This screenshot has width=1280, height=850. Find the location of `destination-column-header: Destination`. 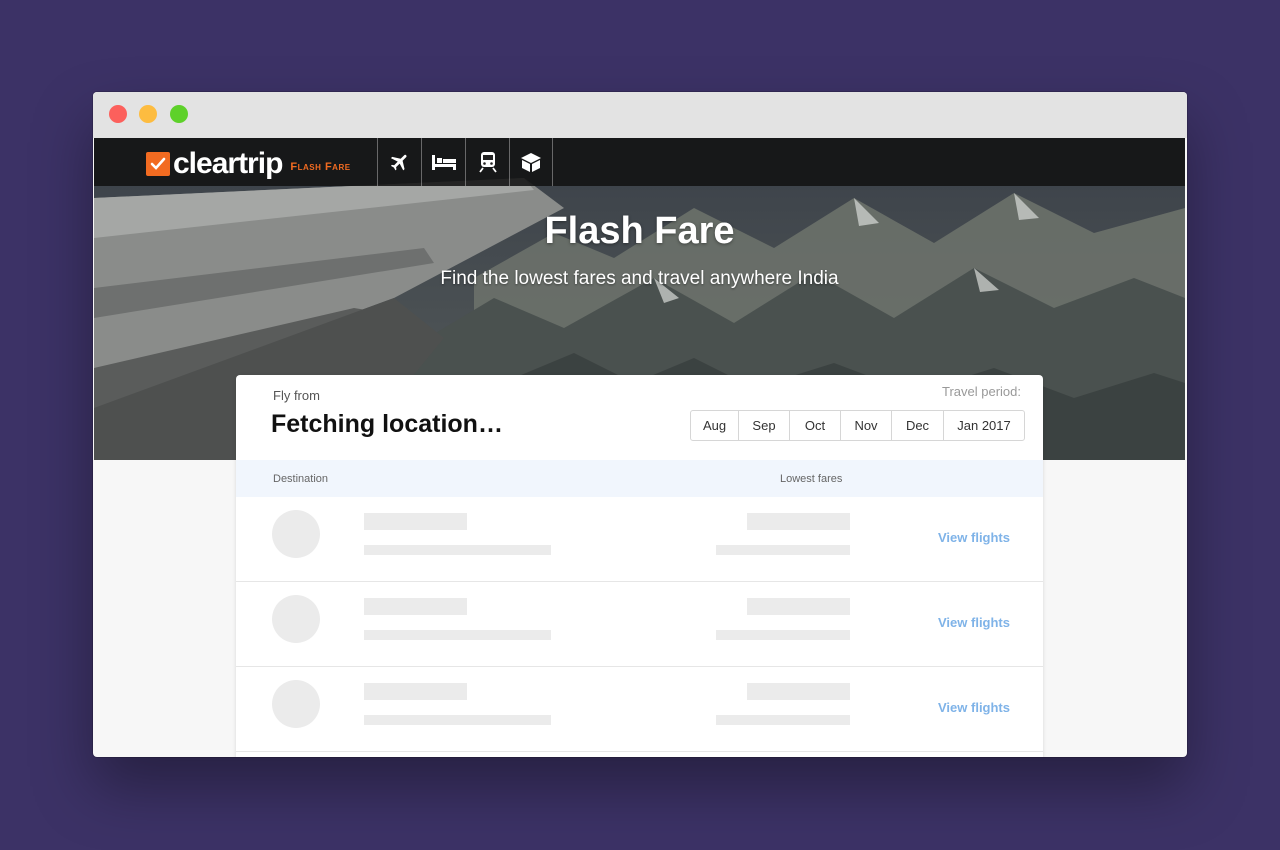

destination-column-header: Destination is located at coordinates (301, 479).